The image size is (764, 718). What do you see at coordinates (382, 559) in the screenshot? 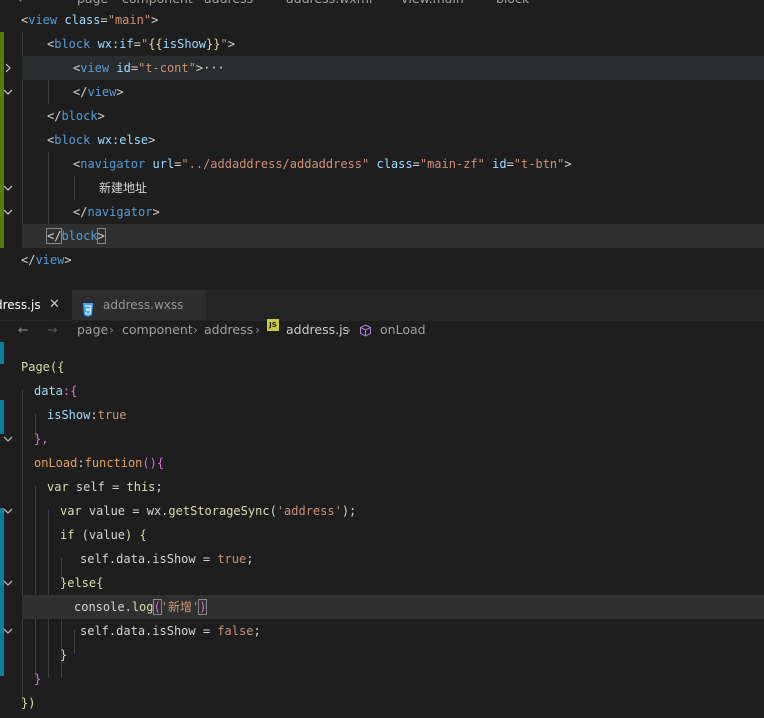
I see `code-line: self.data.isShow = true;` at bounding box center [382, 559].